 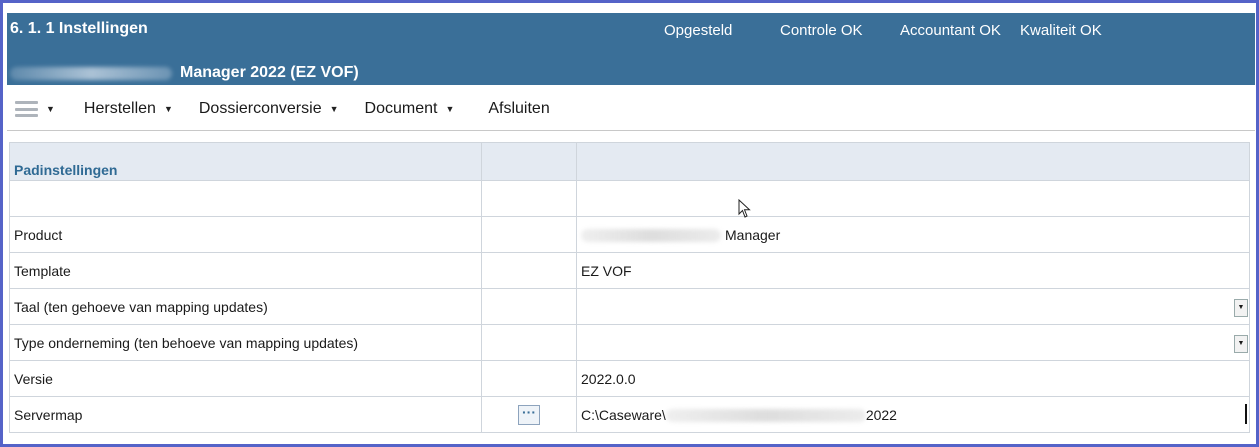 What do you see at coordinates (79, 28) in the screenshot?
I see `page-title: 6. 1. 1 Instellingen` at bounding box center [79, 28].